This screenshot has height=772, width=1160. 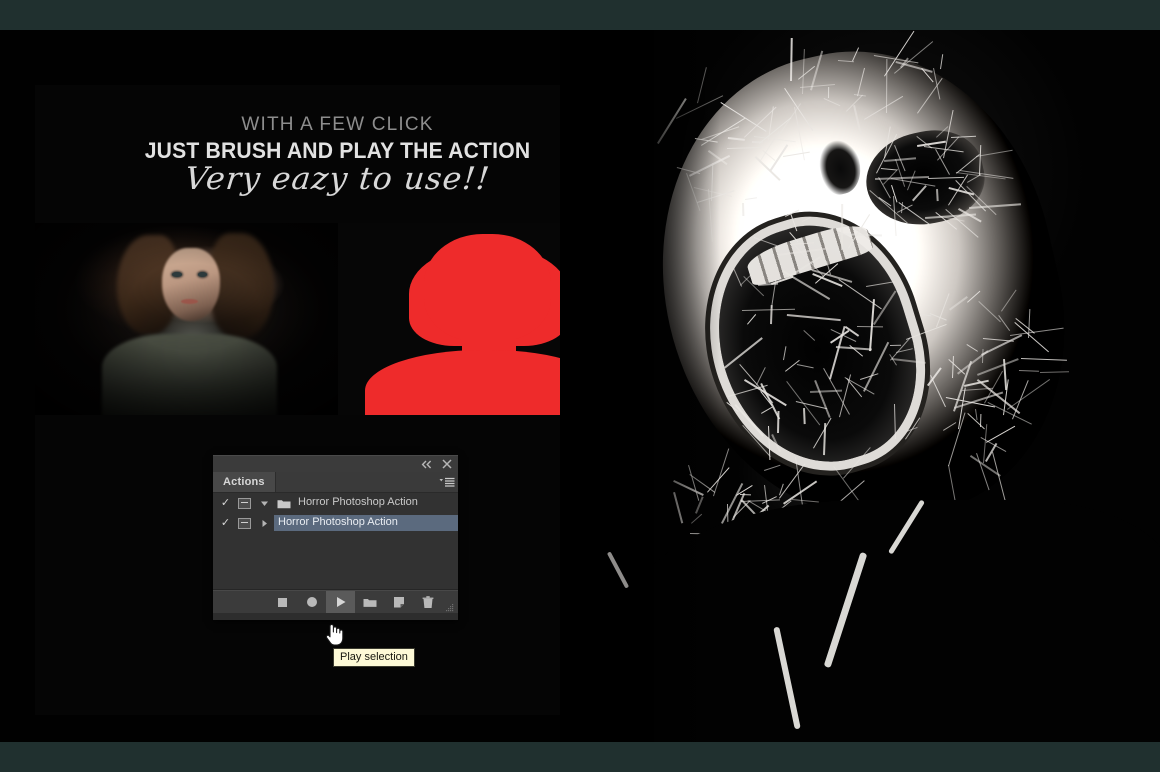 What do you see at coordinates (366, 523) in the screenshot?
I see `action-label: Horror Photoshop Action` at bounding box center [366, 523].